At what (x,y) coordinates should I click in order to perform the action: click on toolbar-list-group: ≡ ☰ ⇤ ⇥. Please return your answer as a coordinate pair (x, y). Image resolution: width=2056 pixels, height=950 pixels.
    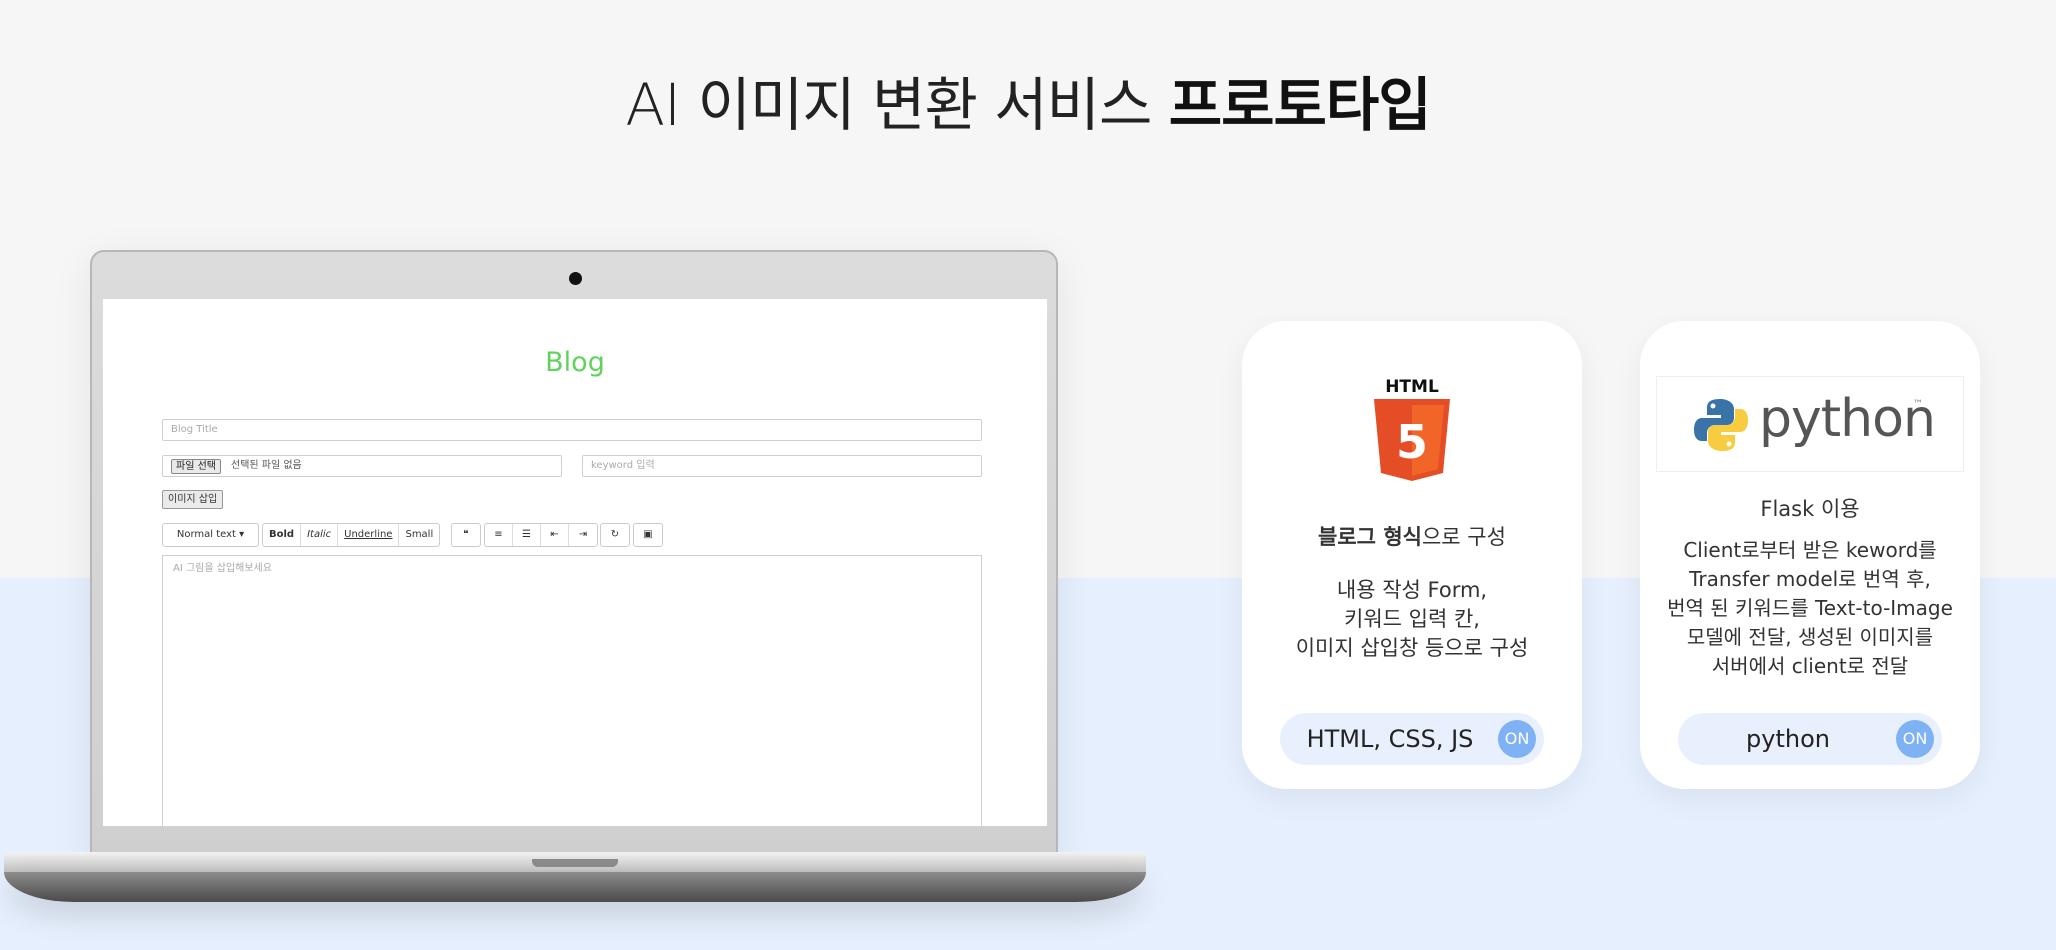
    Looking at the image, I should click on (541, 535).